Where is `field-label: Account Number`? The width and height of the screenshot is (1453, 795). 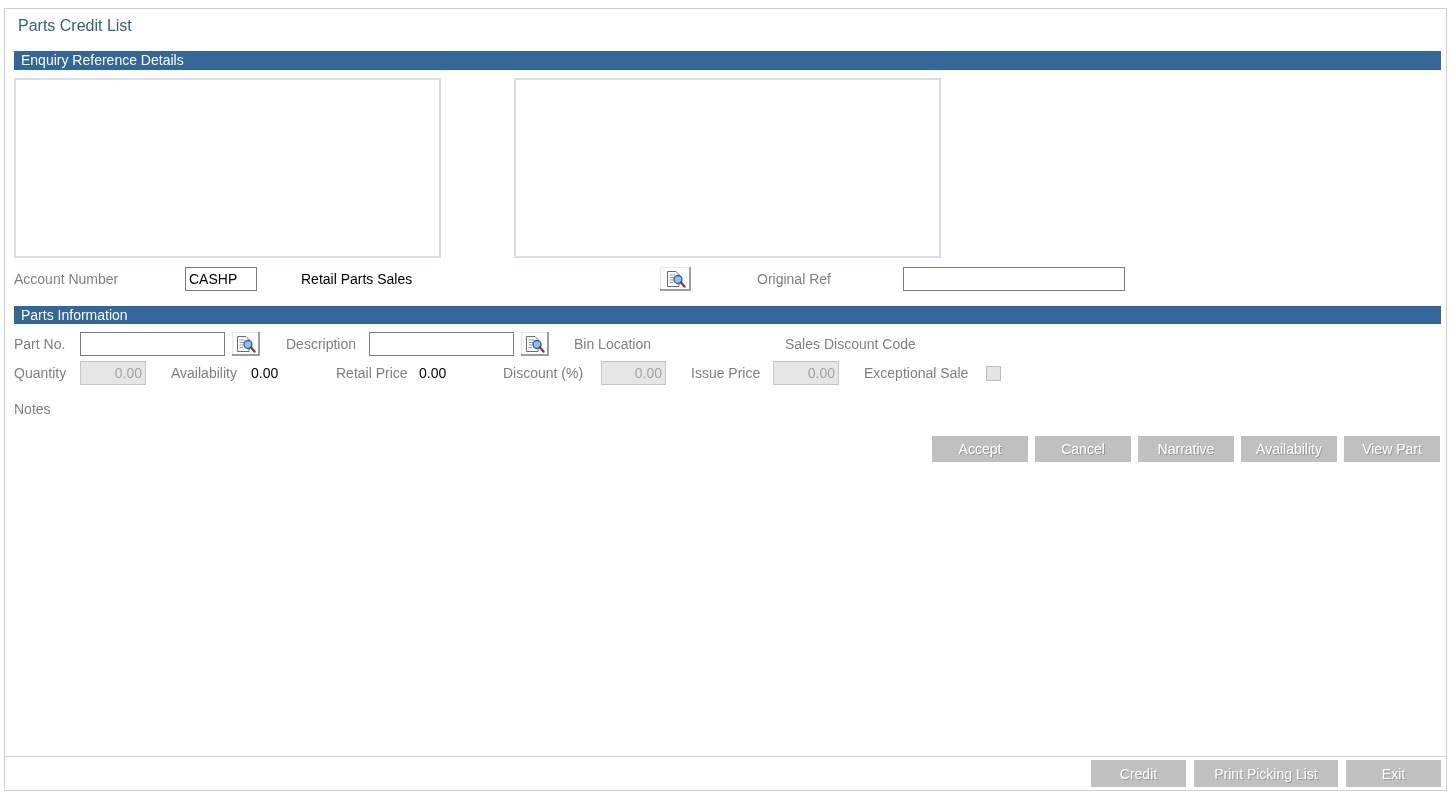
field-label: Account Number is located at coordinates (66, 279).